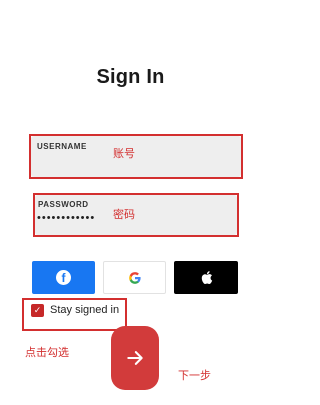 Image resolution: width=320 pixels, height=405 pixels. I want to click on google-login-button, so click(134, 277).